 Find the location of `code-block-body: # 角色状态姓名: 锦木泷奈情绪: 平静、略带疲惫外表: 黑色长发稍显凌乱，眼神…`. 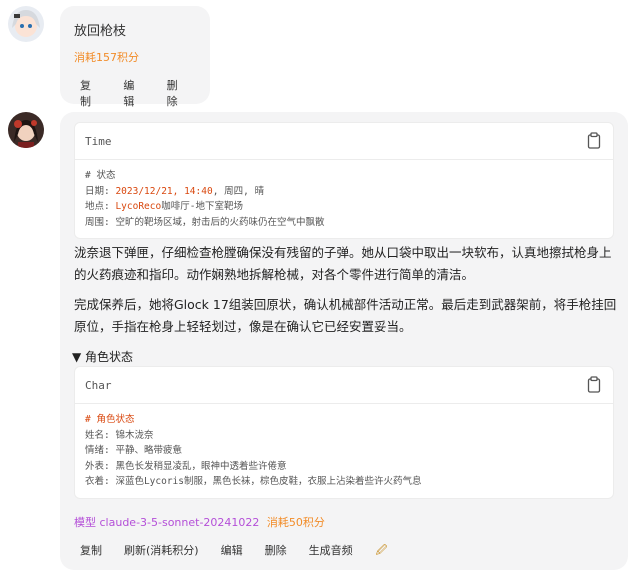

code-block-body: # 角色状态姓名: 锦木泷奈情绪: 平静、略带疲惫外表: 黑色长发稍显凌乱，眼神… is located at coordinates (344, 451).